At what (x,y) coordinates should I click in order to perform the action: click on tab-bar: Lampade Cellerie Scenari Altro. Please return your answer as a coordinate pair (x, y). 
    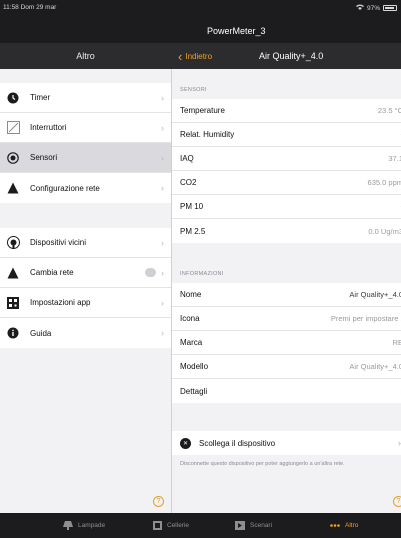
    Looking at the image, I should click on (200, 525).